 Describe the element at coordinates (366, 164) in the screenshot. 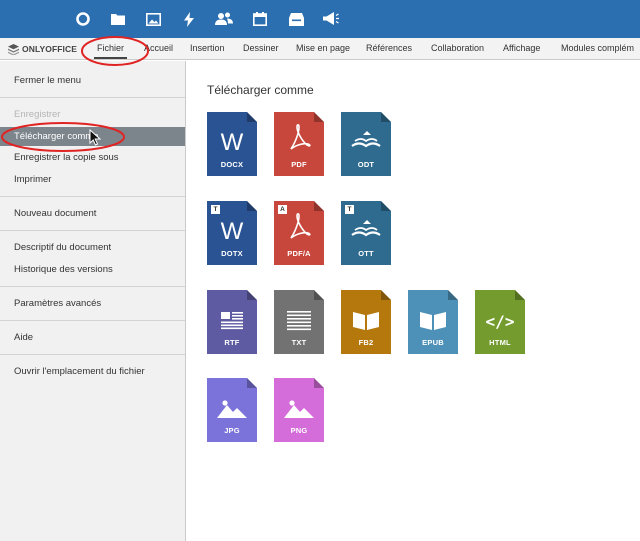

I see `format-label: ODT` at that location.